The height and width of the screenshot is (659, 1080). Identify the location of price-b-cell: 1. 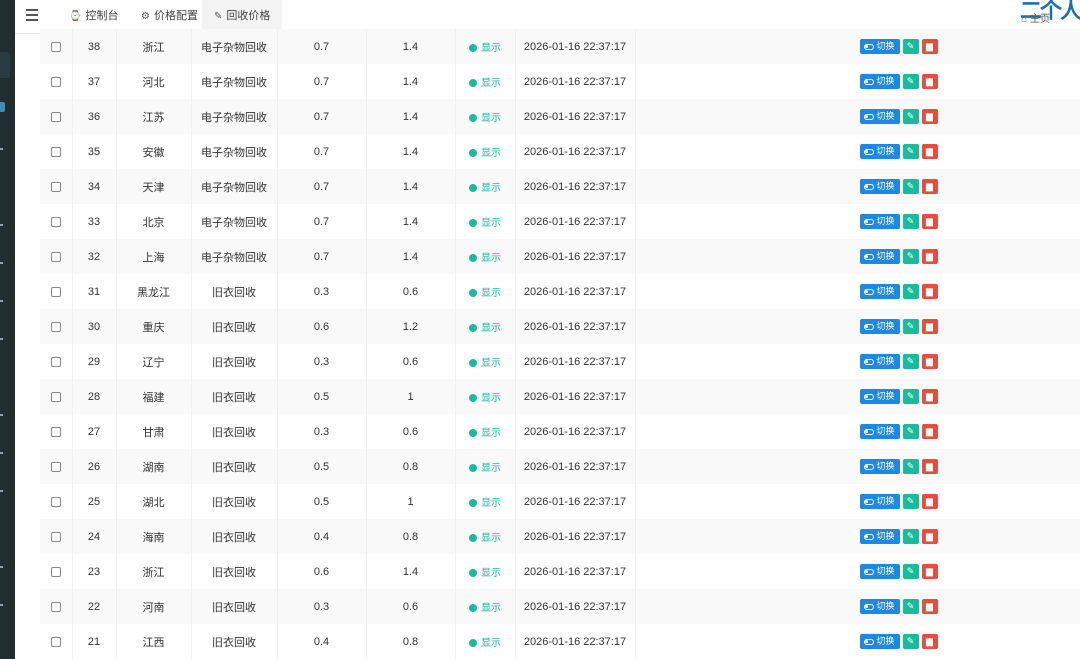
(411, 396).